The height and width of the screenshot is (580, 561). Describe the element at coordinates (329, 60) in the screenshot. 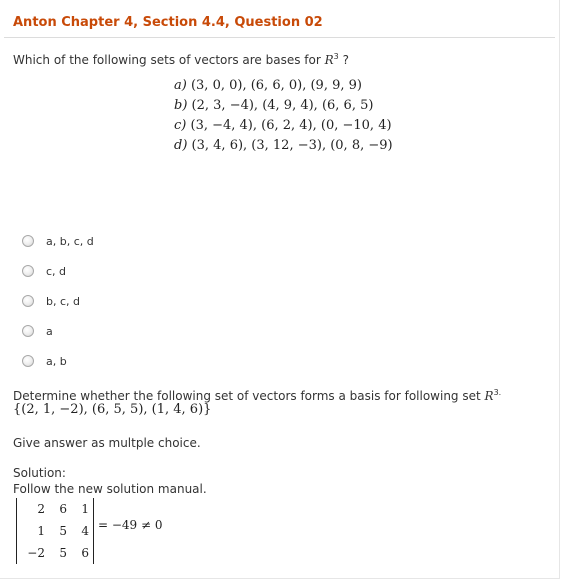

I see `question-space: R` at that location.